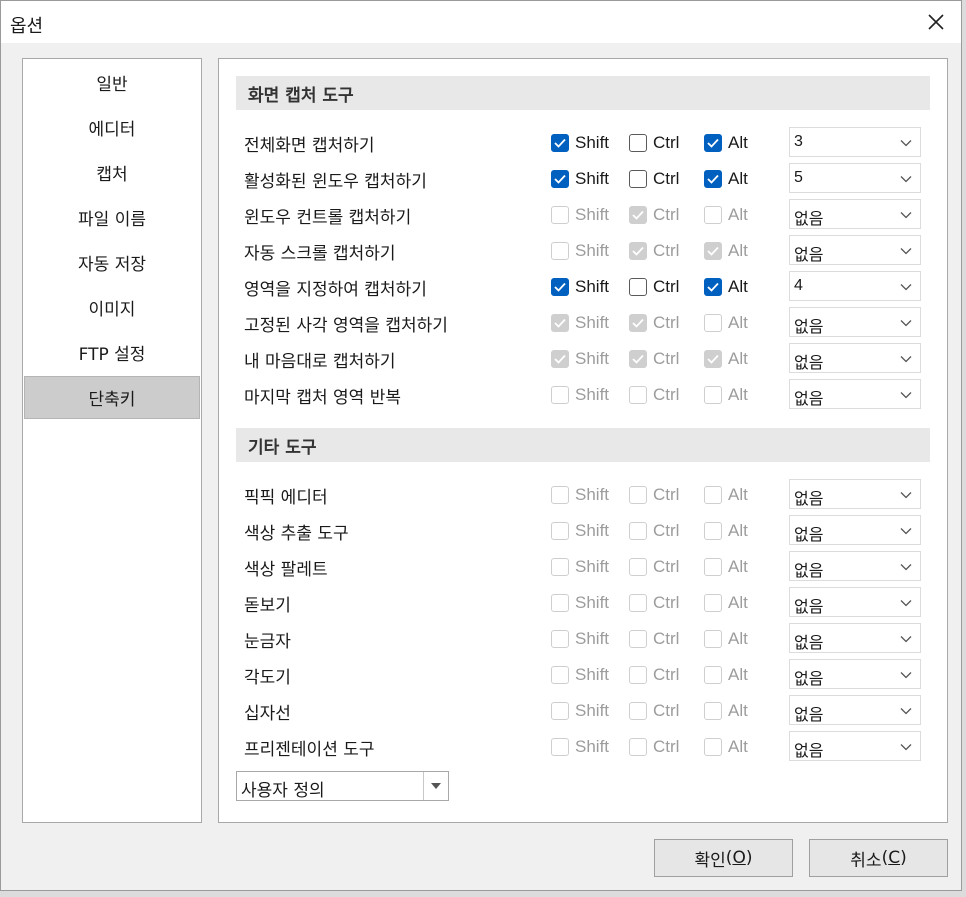 This screenshot has width=966, height=897. What do you see at coordinates (855, 178) in the screenshot?
I see `key-select: 5` at bounding box center [855, 178].